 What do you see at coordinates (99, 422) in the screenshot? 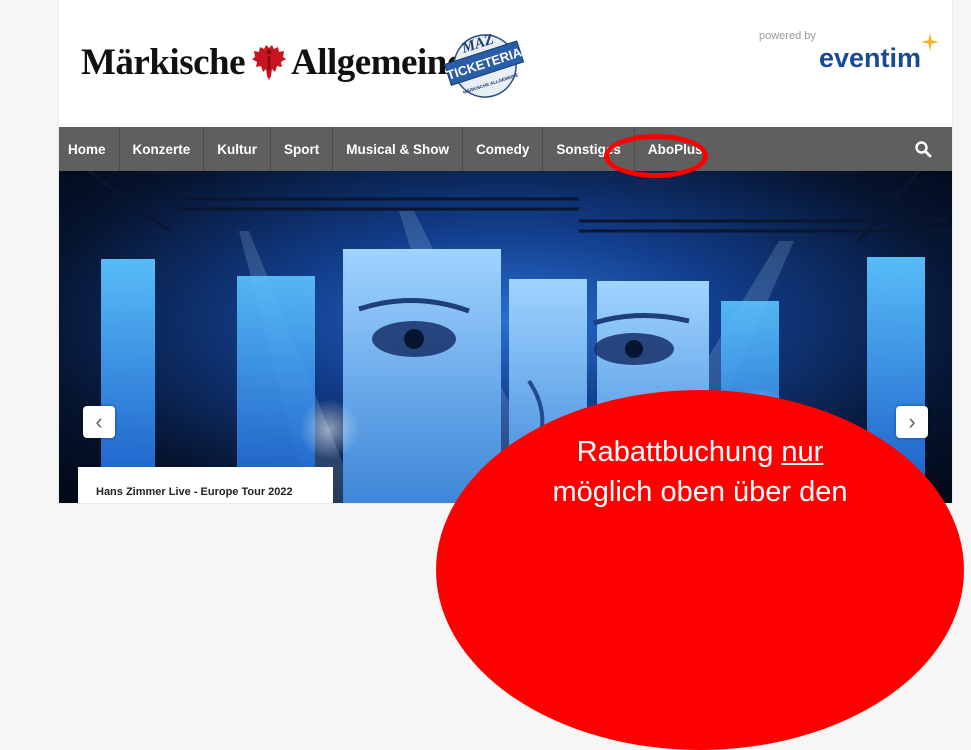
I see `slider-prev-button: ‹` at bounding box center [99, 422].